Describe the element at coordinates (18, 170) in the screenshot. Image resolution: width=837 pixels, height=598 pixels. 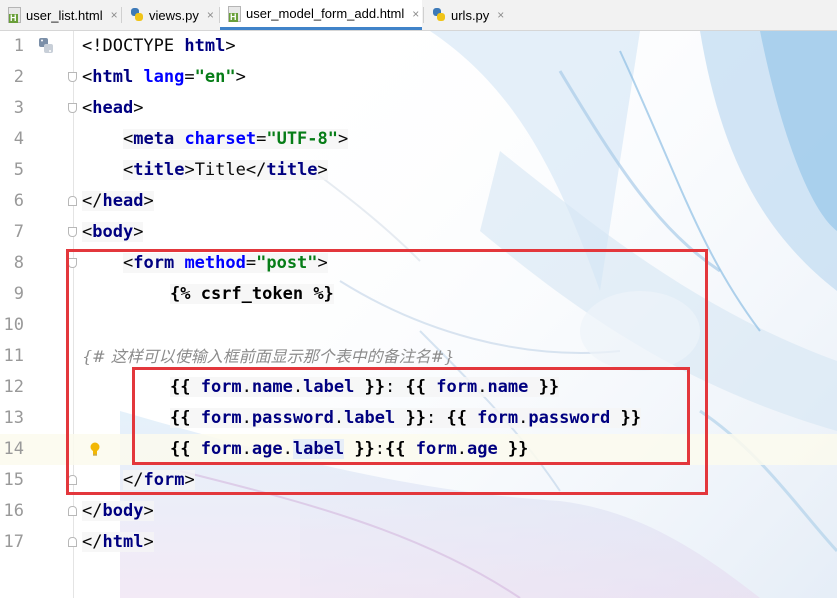
I see `line-number: 5` at that location.